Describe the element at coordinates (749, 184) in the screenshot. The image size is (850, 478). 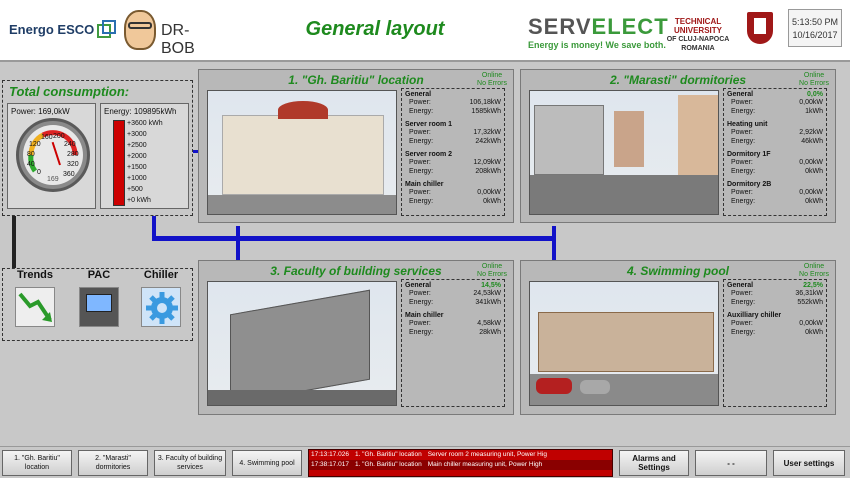
I see `group-name: Dormitory 2B` at that location.